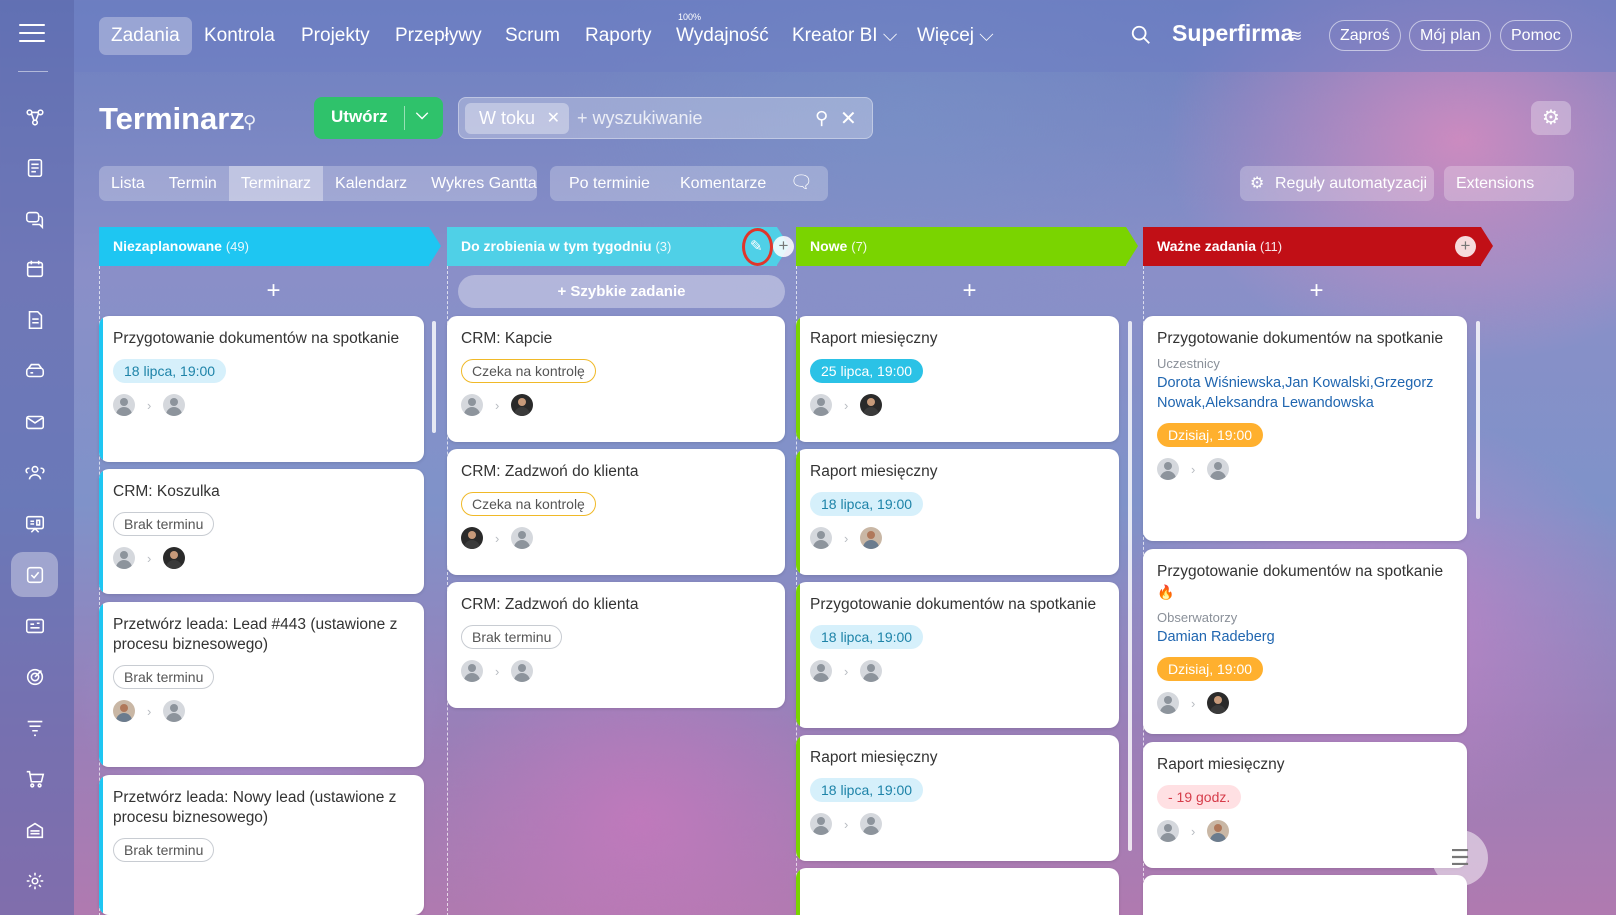 This screenshot has width=1616, height=915. Describe the element at coordinates (34, 880) in the screenshot. I see `settings-icon` at that location.